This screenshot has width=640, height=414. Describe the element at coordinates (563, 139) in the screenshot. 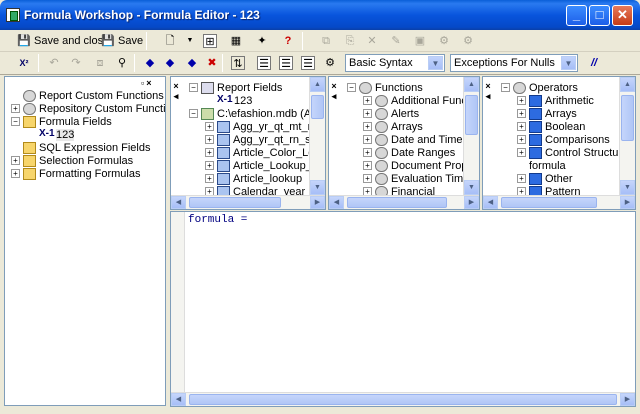

I see `tree-item: + Comparisons` at that location.